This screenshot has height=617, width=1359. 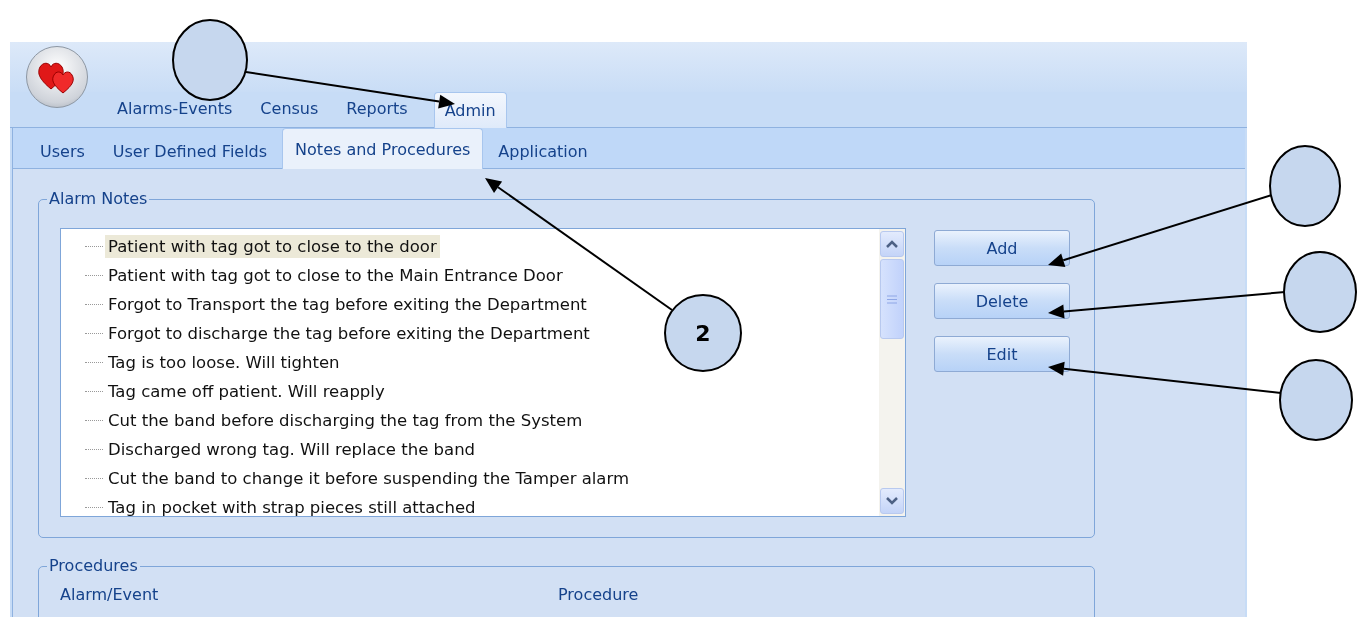 I want to click on action-button: Add, so click(x=1002, y=248).